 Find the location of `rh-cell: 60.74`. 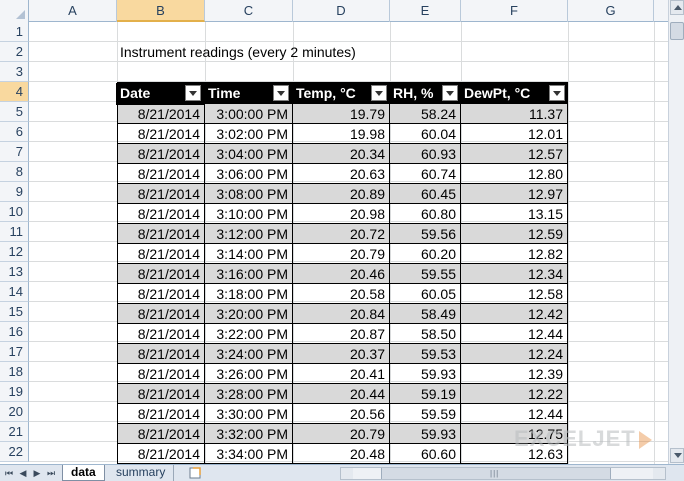

rh-cell: 60.74 is located at coordinates (425, 174).